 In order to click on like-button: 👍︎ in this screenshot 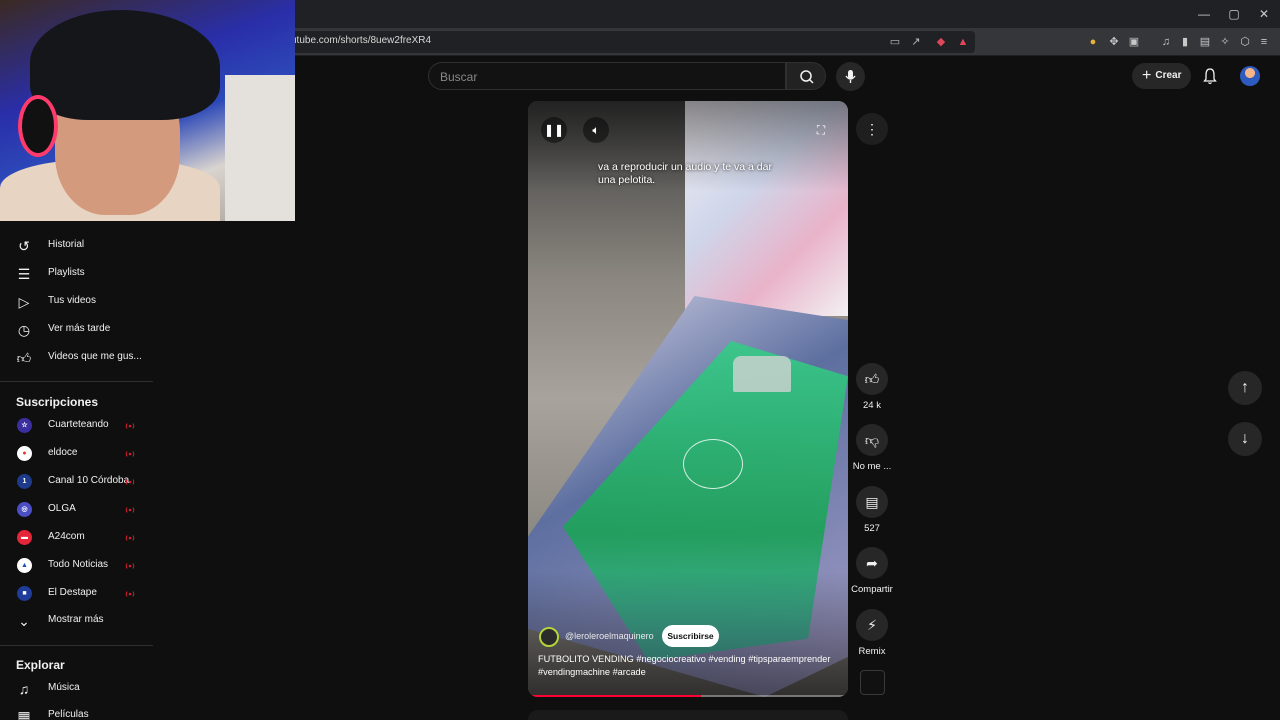, I will do `click(872, 379)`.